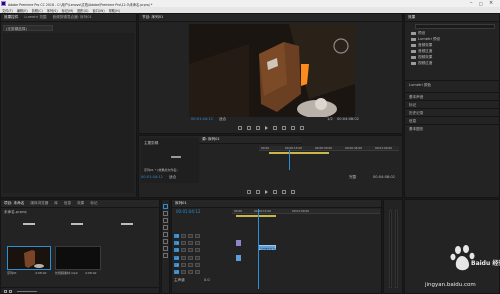 Image resolution: width=500 pixels, height=294 pixels. Describe the element at coordinates (82, 10) in the screenshot. I see `menu-graphics: 图形(G)` at that location.